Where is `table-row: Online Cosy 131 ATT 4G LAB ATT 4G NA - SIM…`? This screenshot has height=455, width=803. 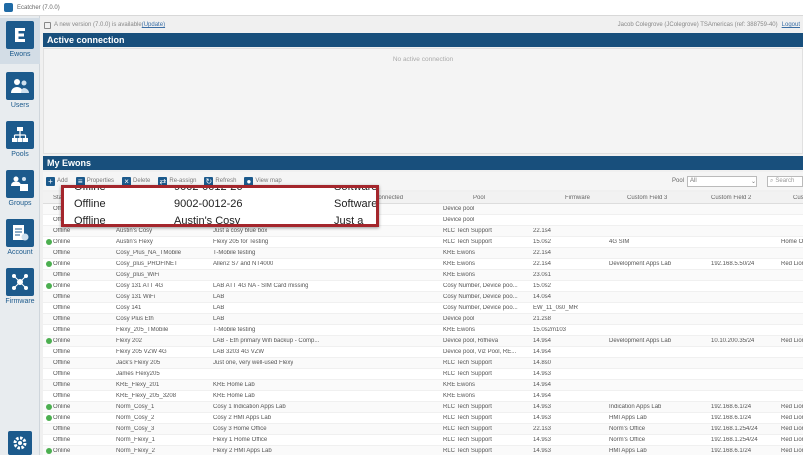 table-row: Online Cosy 131 ATT 4G LAB ATT 4G NA - SIM… is located at coordinates (423, 286).